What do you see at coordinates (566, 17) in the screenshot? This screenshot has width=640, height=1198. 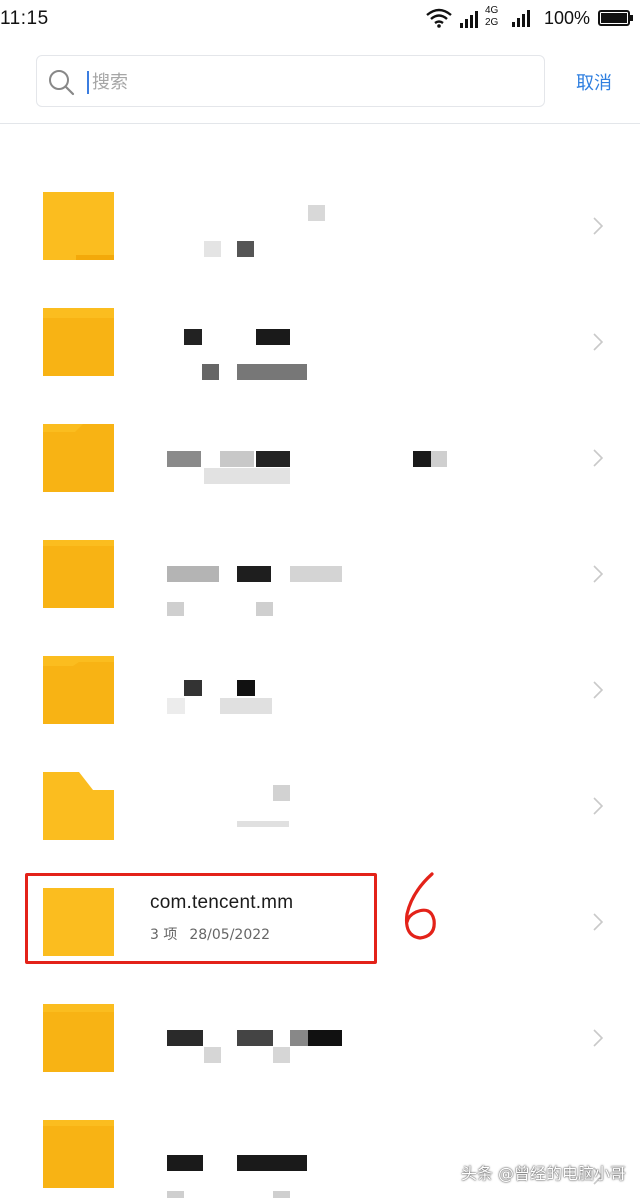 I see `battery-percent: 100%` at bounding box center [566, 17].